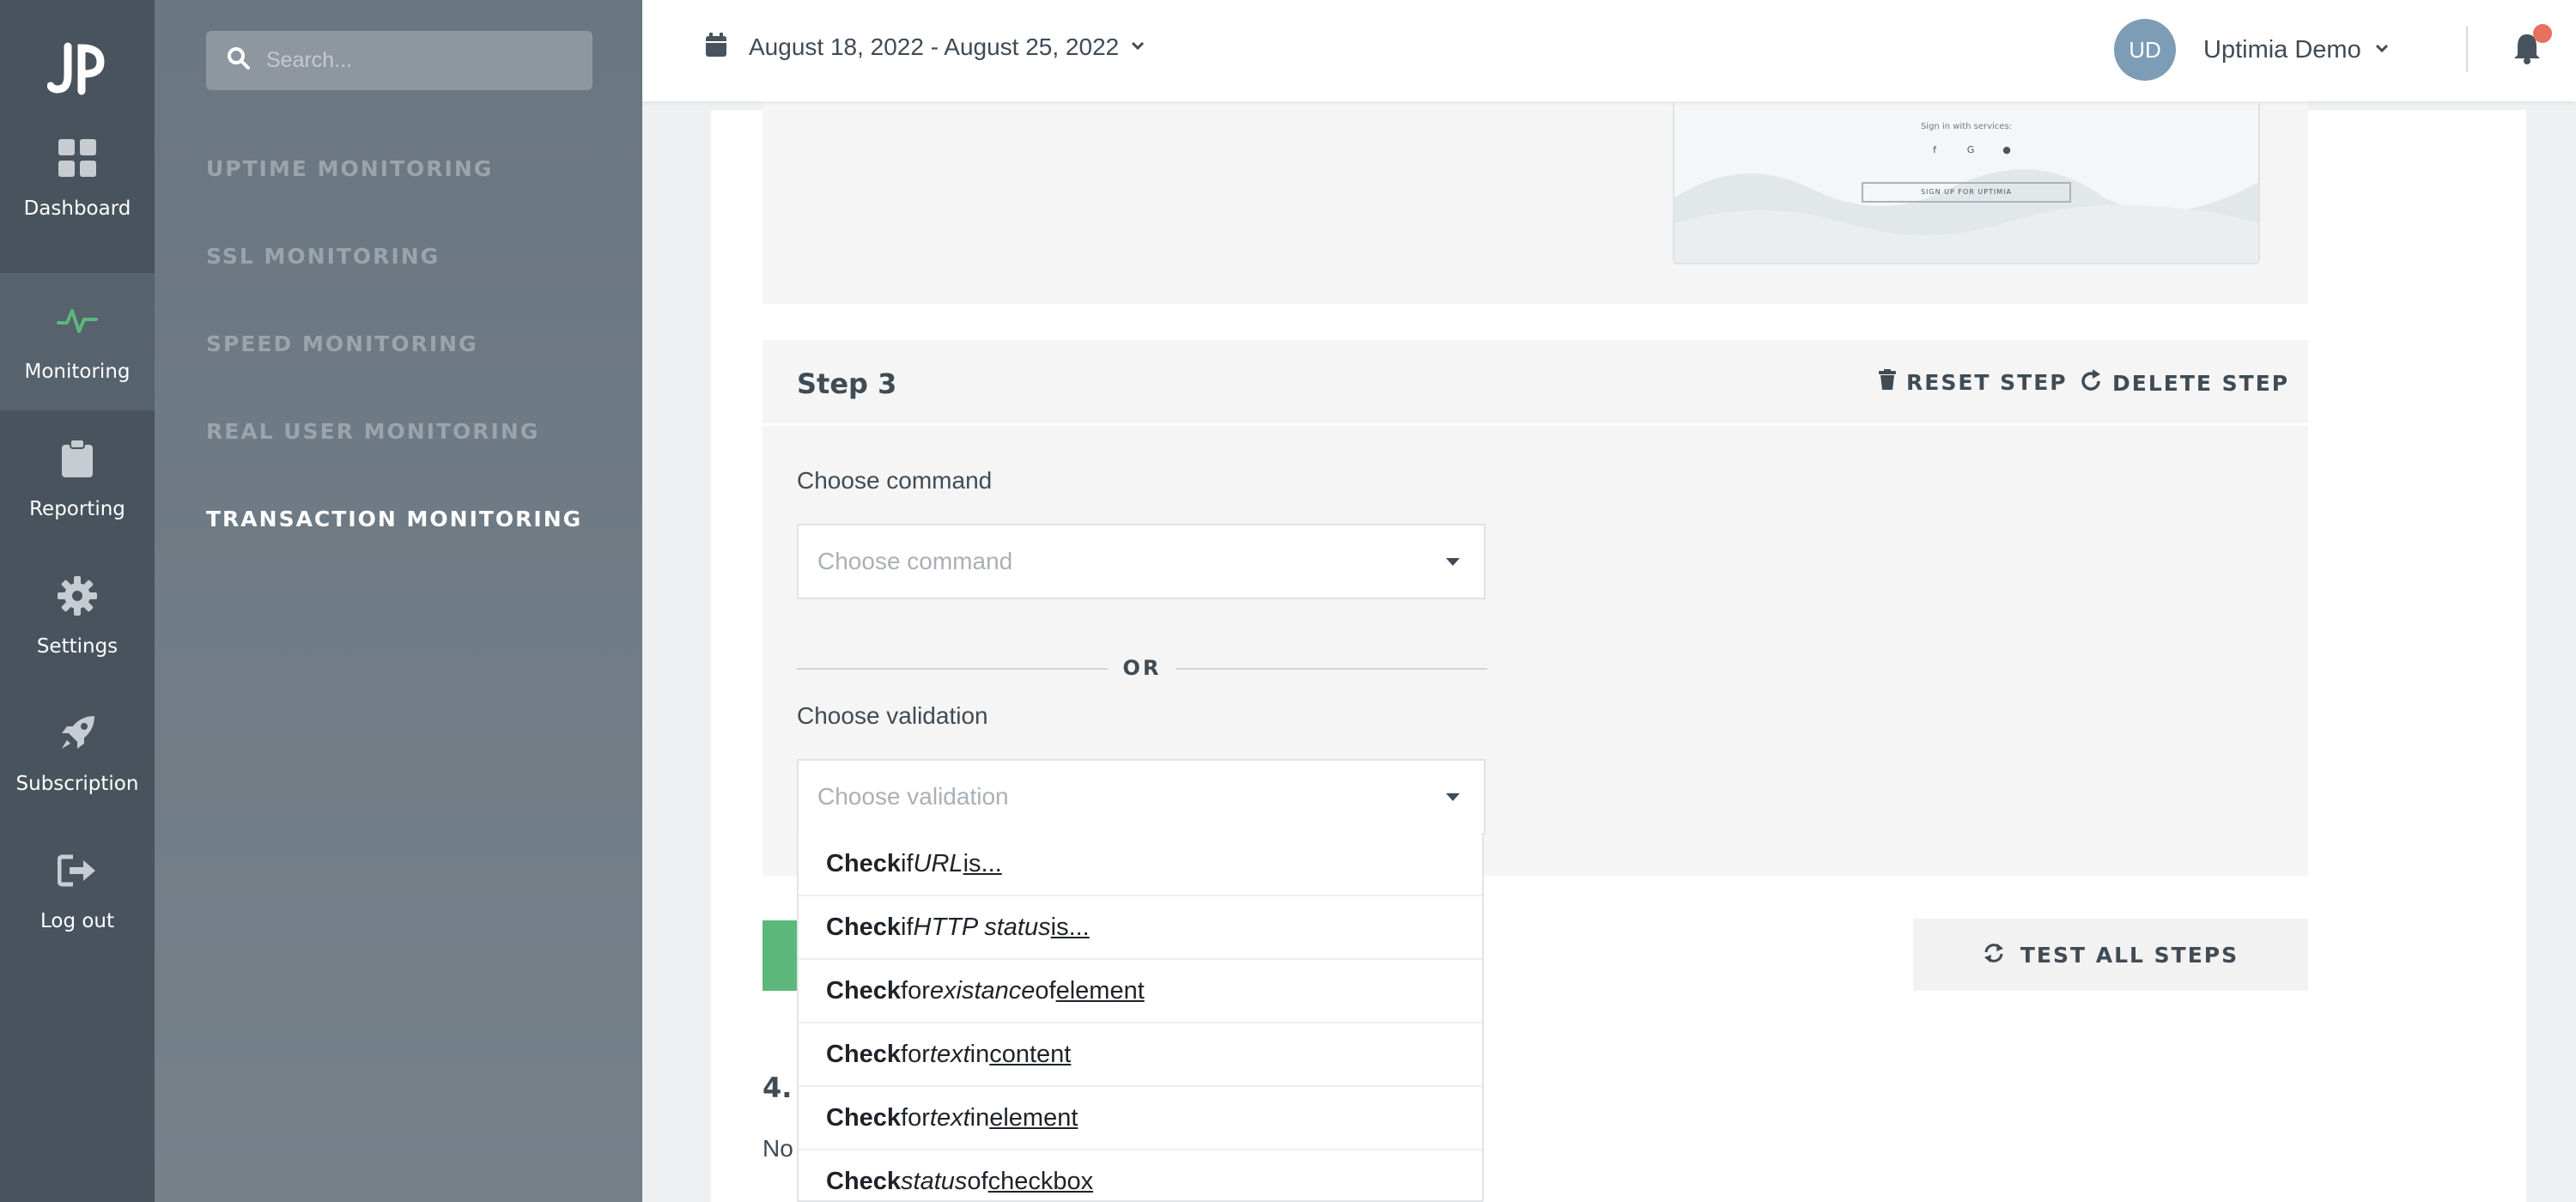  I want to click on notifications-button, so click(2532, 47).